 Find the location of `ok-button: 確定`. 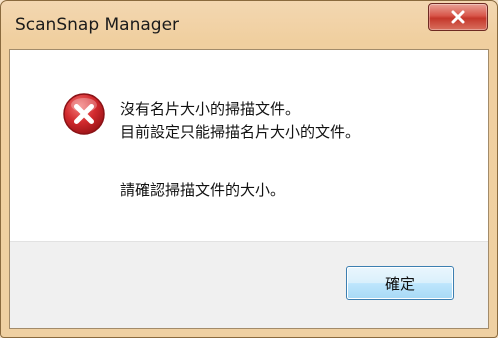

ok-button: 確定 is located at coordinates (400, 283).